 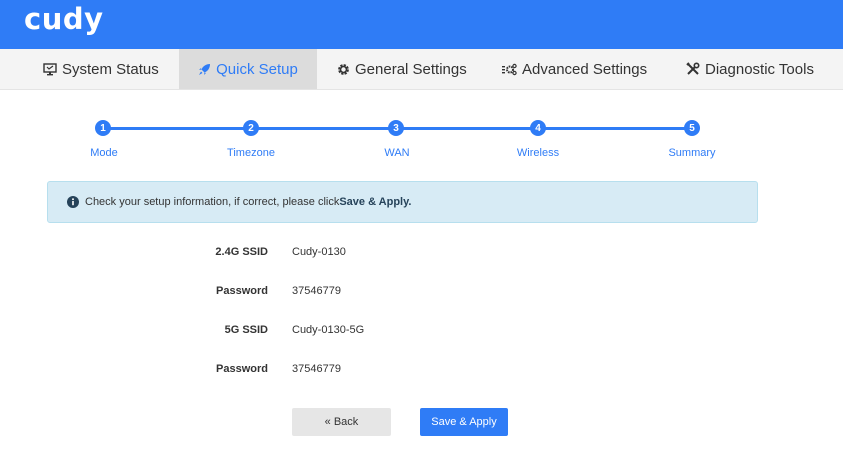 I want to click on summary-value: Cudy-0130, so click(x=319, y=252).